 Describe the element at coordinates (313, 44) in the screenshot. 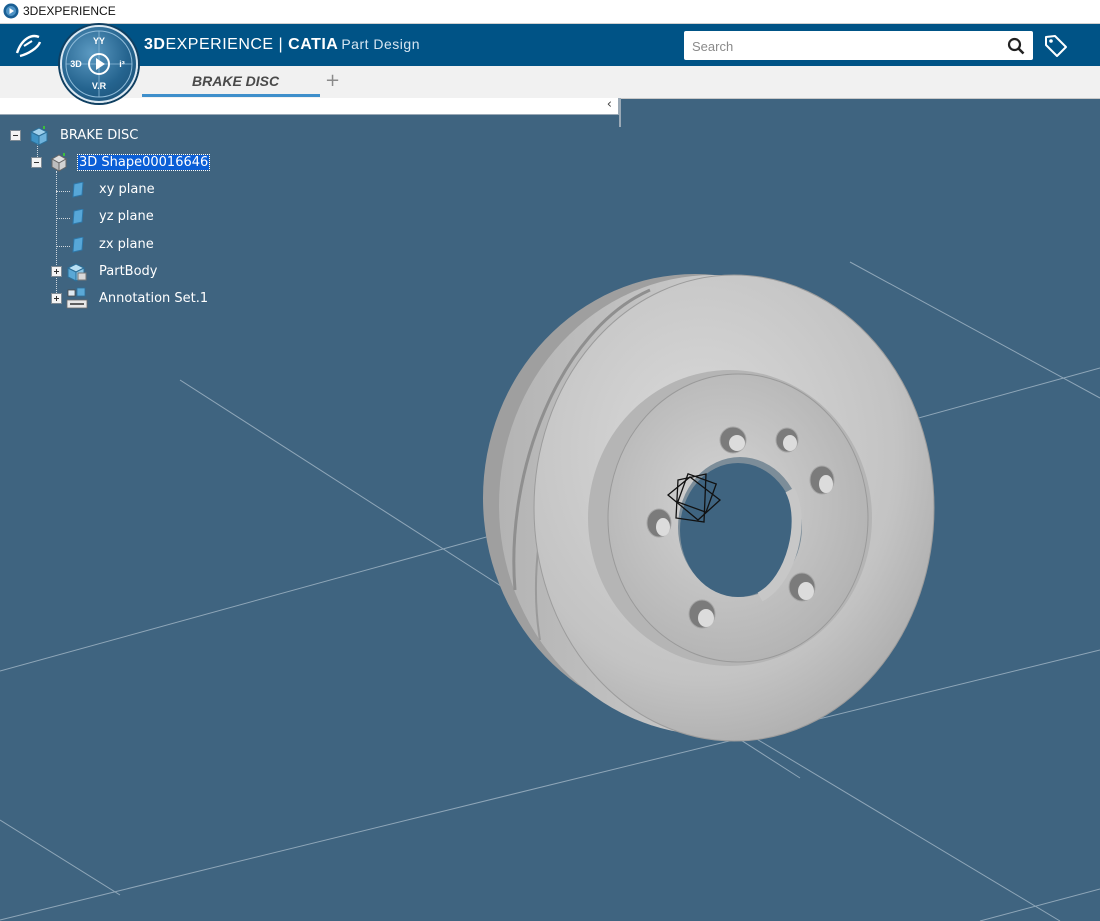

I see `brand-product: CATIA` at that location.